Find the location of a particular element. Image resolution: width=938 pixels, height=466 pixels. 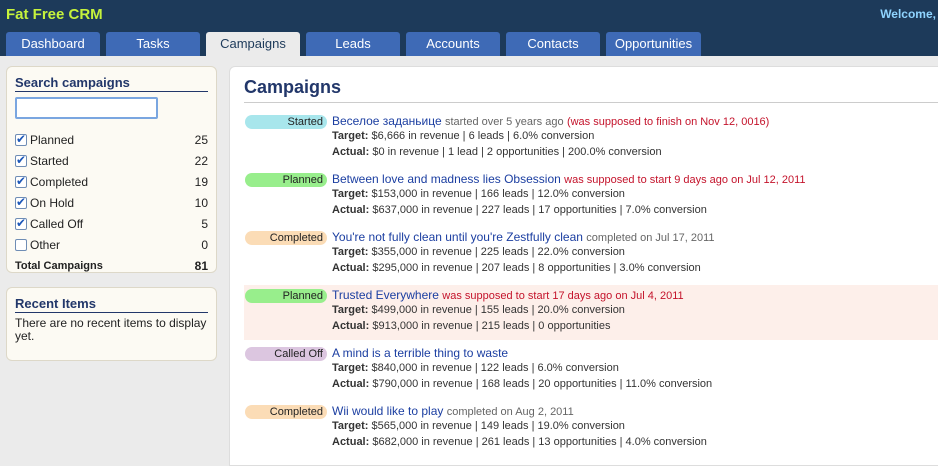

filter-label: Completed is located at coordinates (59, 181).